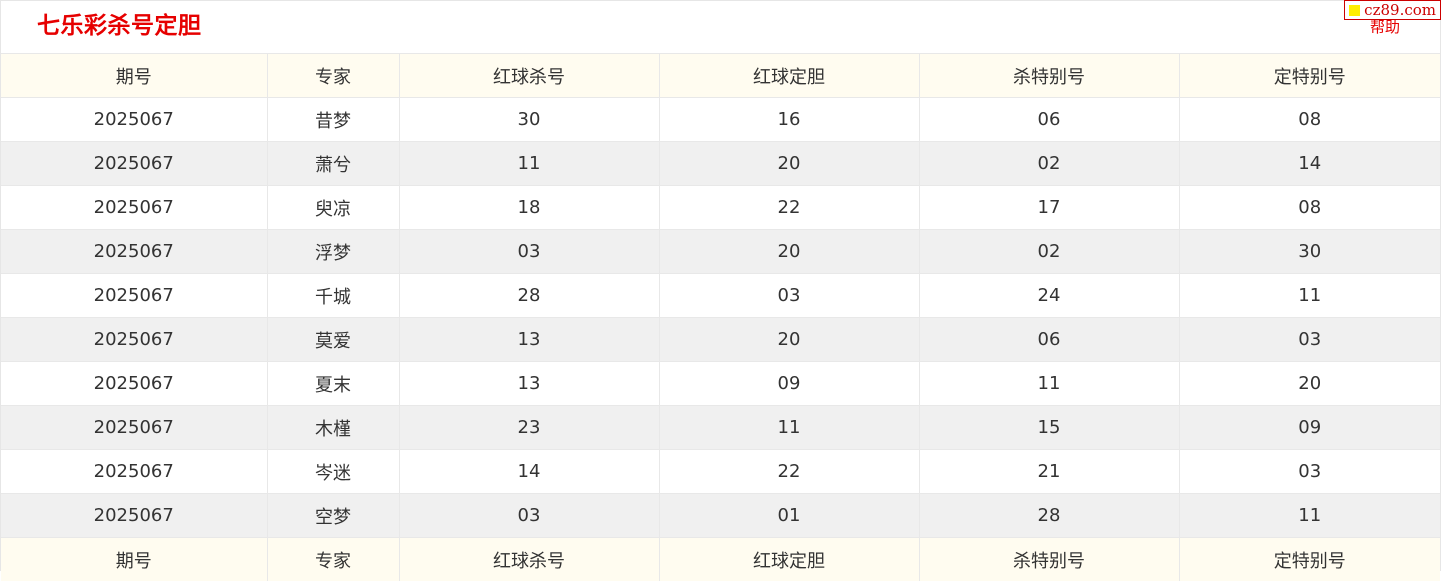  I want to click on cell-expert: 夏末, so click(333, 384).